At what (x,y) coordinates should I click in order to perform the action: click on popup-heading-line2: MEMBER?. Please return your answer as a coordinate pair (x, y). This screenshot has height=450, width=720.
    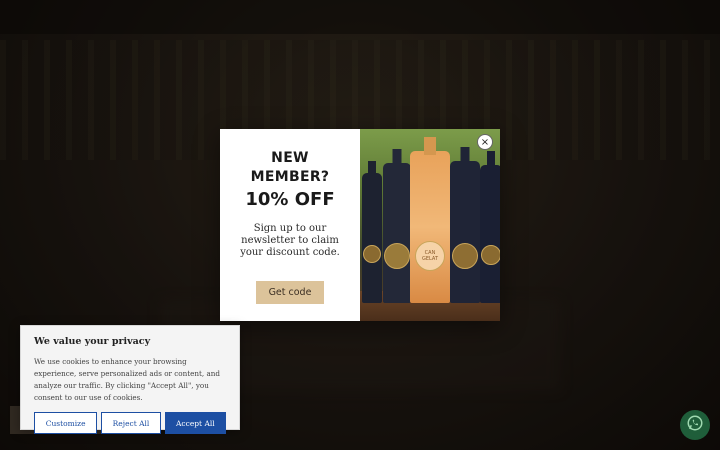
    Looking at the image, I should click on (290, 177).